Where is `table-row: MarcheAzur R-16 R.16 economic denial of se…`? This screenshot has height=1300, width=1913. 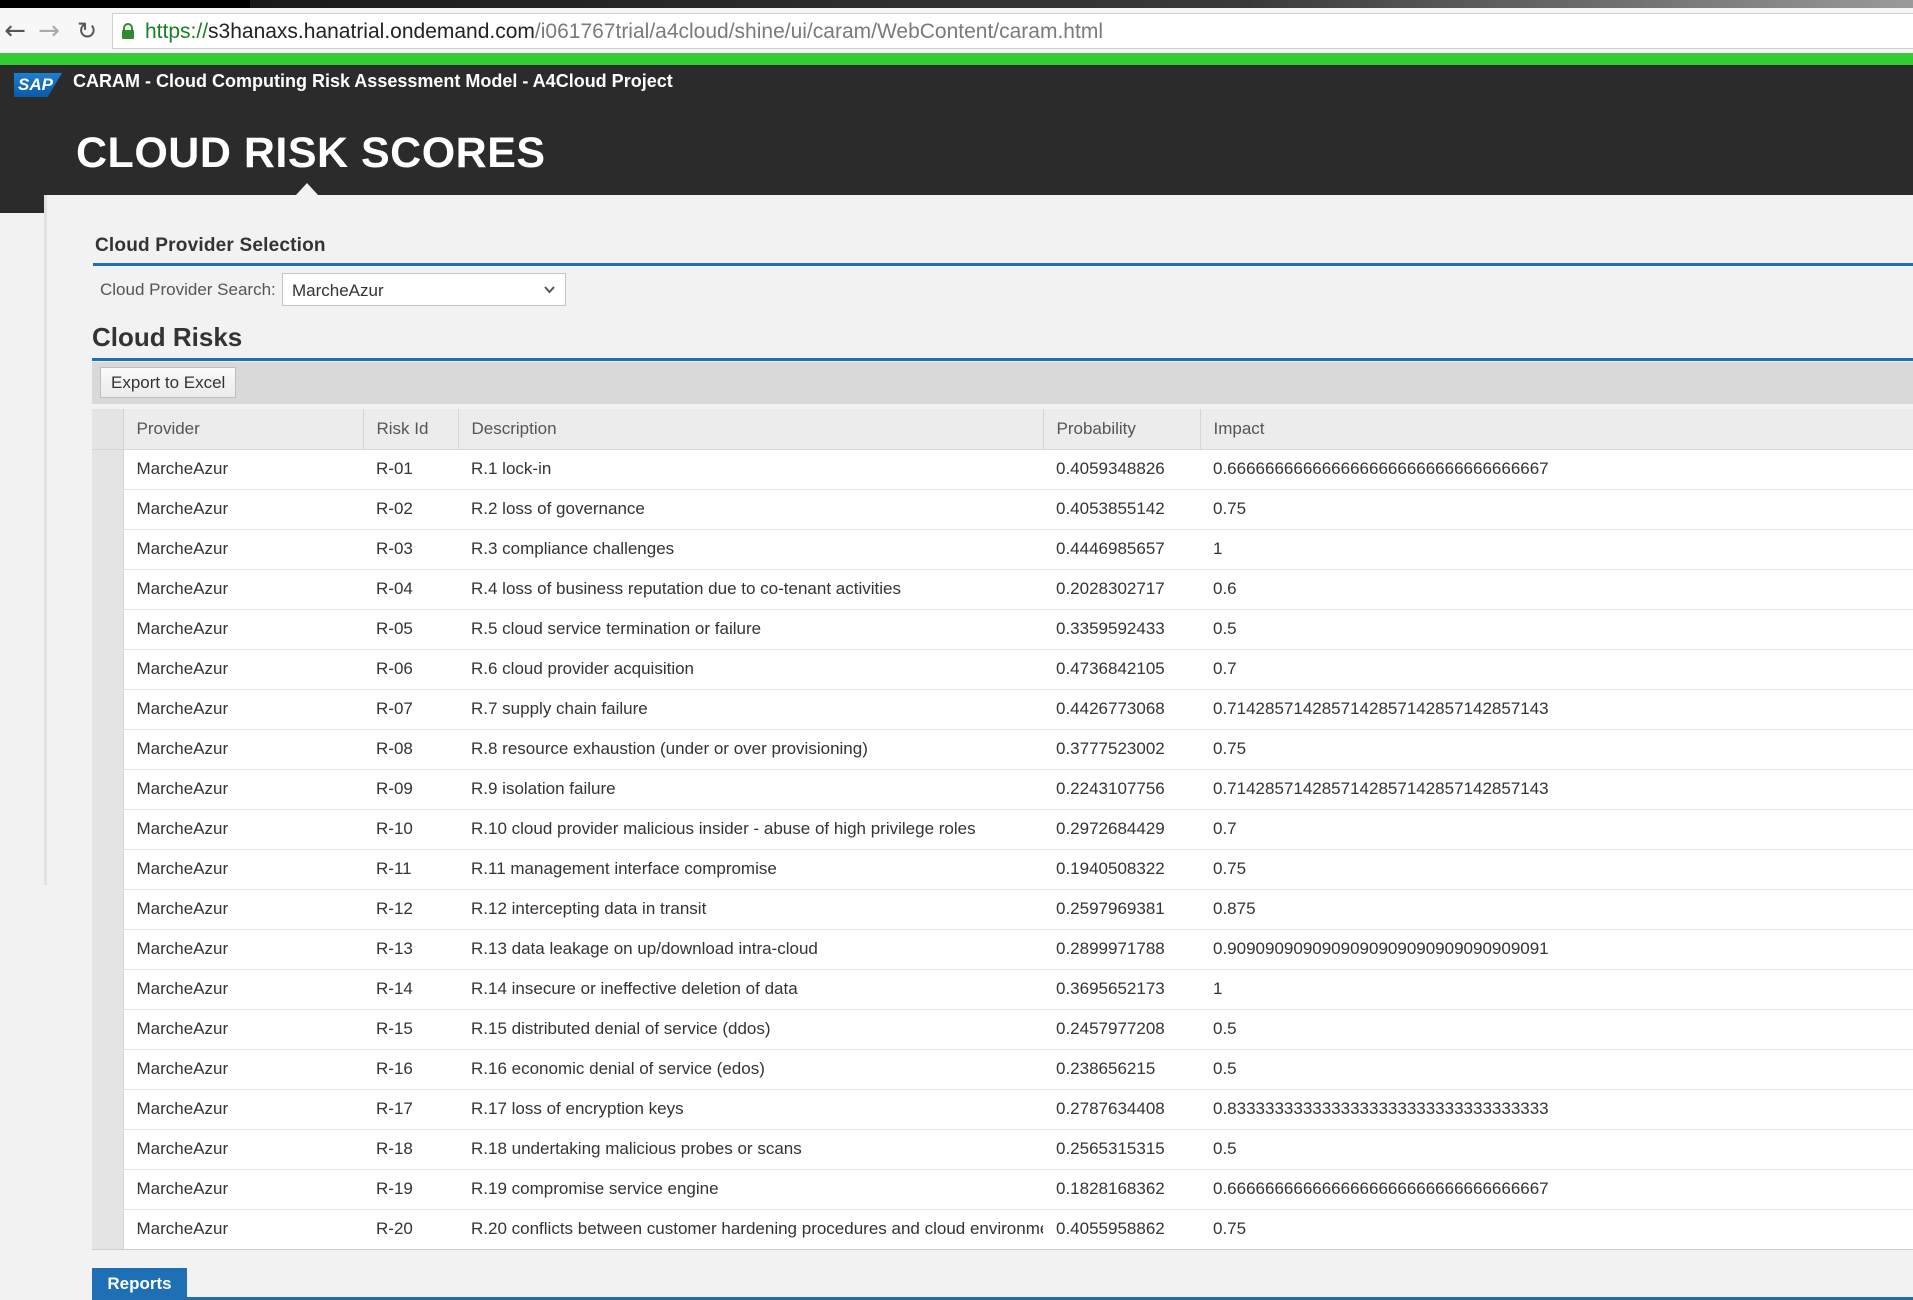 table-row: MarcheAzur R-16 R.16 economic denial of se… is located at coordinates (1002, 1069).